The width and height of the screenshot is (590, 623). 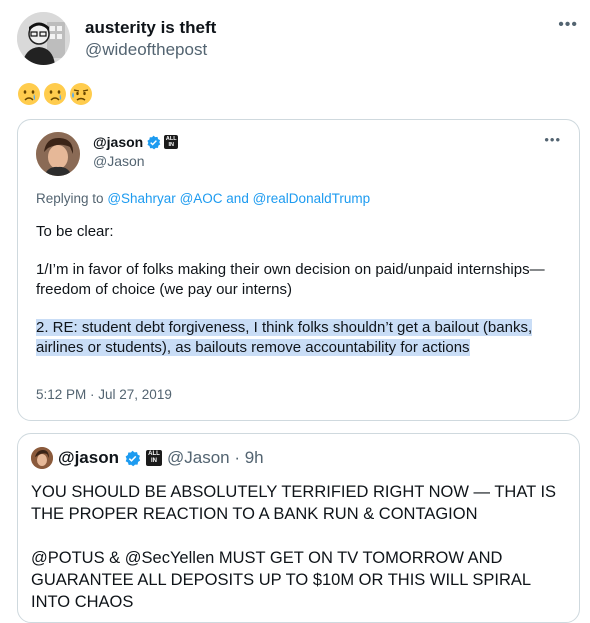 What do you see at coordinates (311, 198) in the screenshot?
I see `mention-link: @realDonaldTrump` at bounding box center [311, 198].